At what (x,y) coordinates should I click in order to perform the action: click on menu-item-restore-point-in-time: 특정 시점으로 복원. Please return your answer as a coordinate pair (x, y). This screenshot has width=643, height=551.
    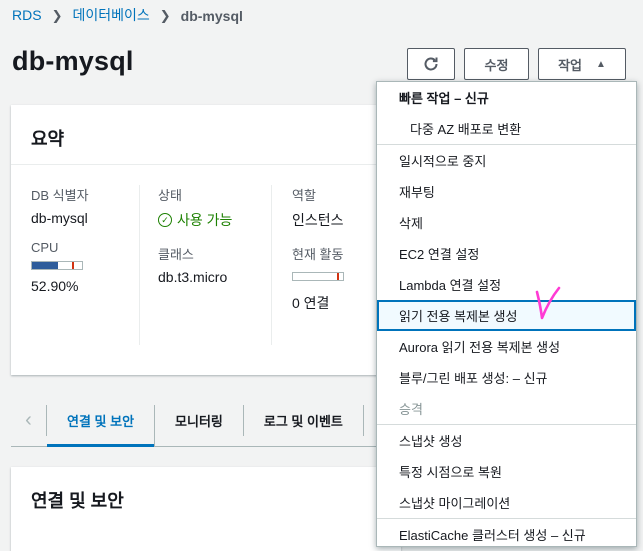
    Looking at the image, I should click on (506, 471).